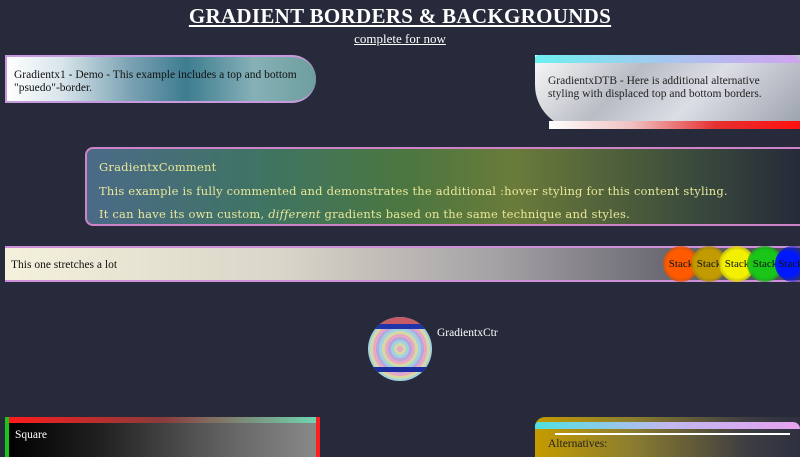  What do you see at coordinates (400, 16) in the screenshot?
I see `page-title: GRADIENT BORDERS & BACKGROUNDS` at bounding box center [400, 16].